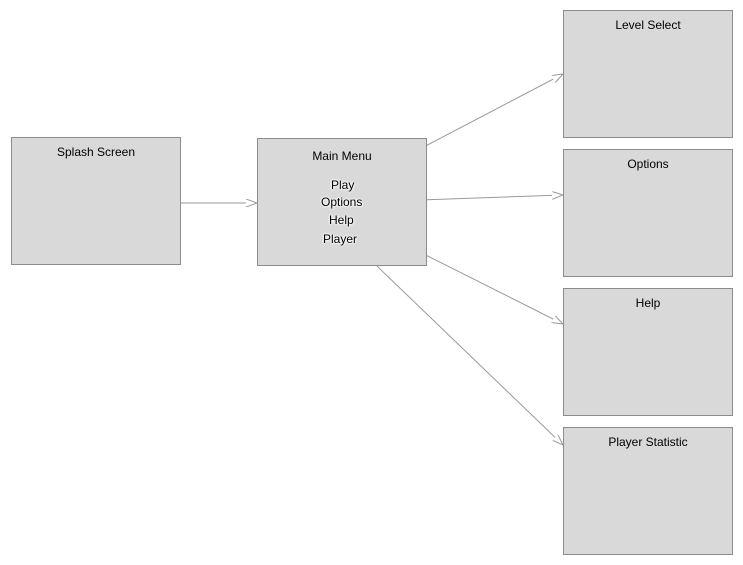  Describe the element at coordinates (340, 239) in the screenshot. I see `menu-item-player: Player` at that location.